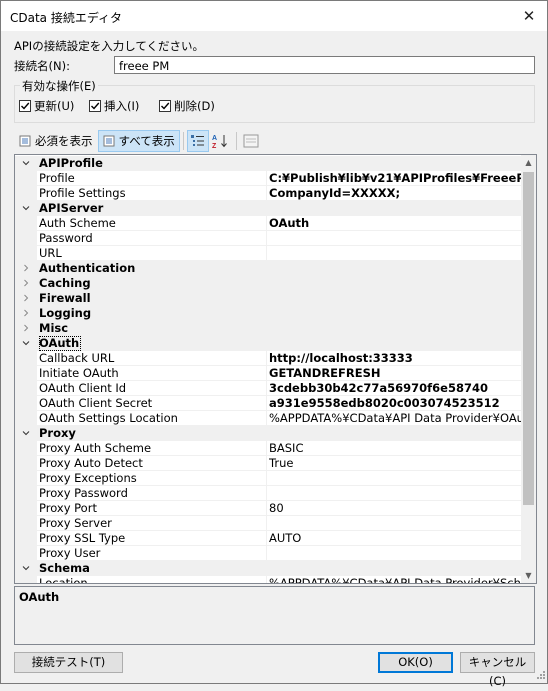  I want to click on property-name: Initiate OAuth, so click(79, 373).